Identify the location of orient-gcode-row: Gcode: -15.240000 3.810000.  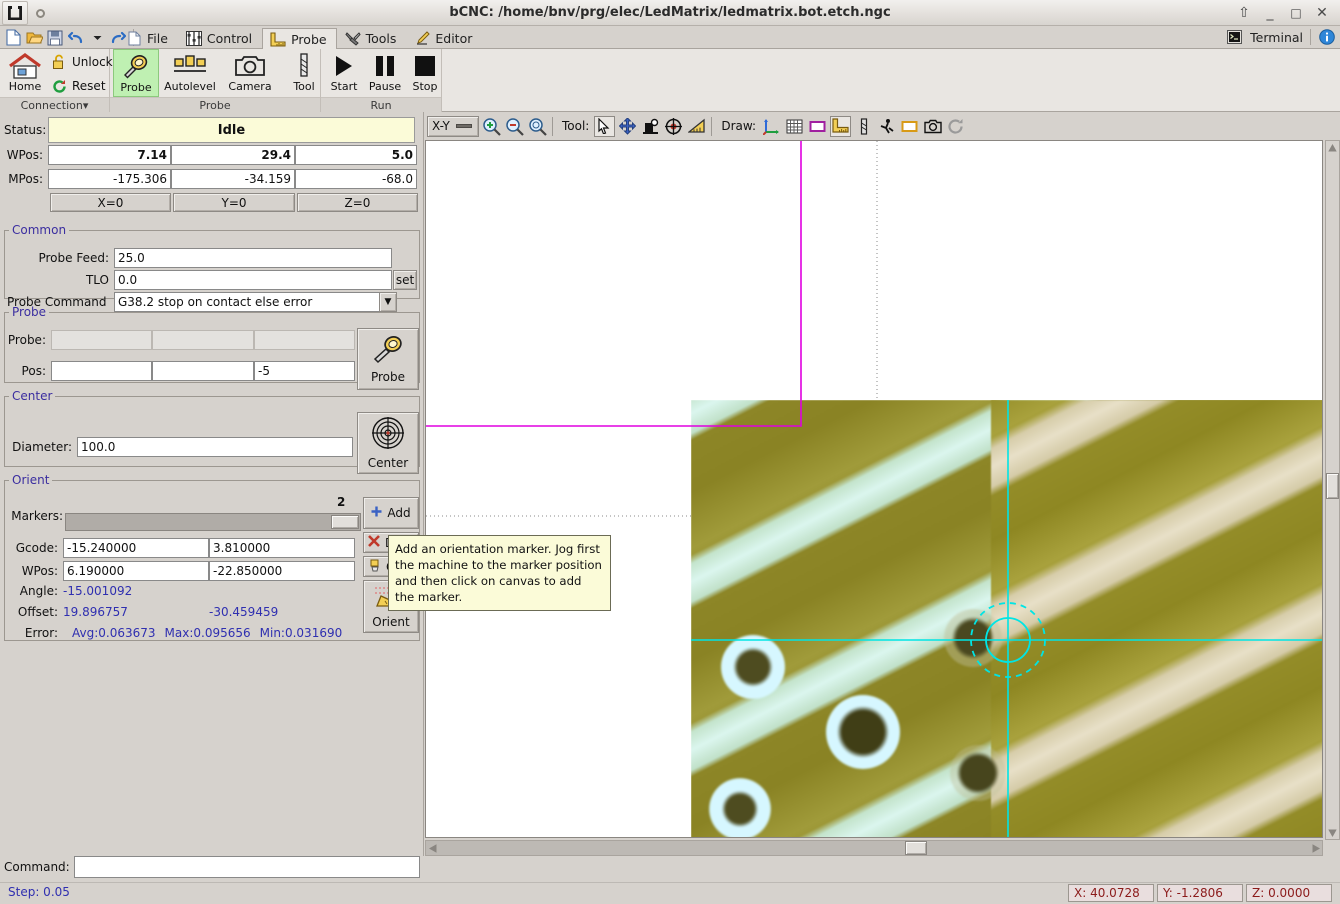
(213, 548).